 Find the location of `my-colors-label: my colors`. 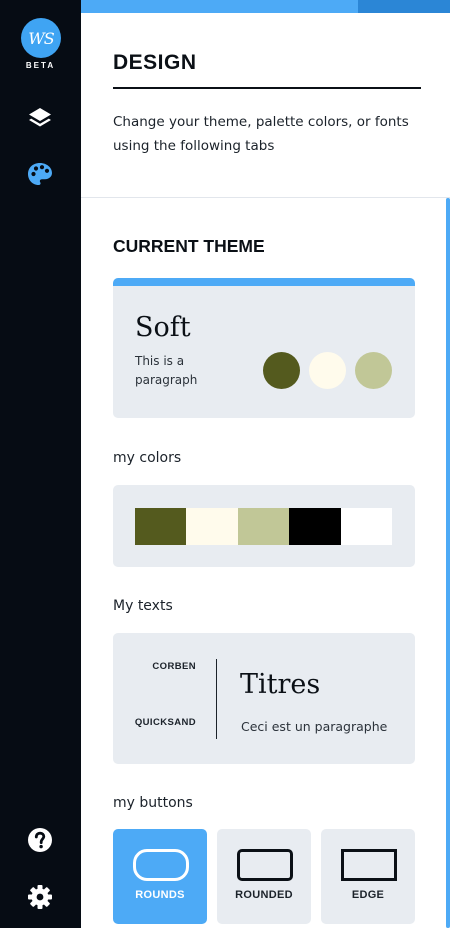

my-colors-label: my colors is located at coordinates (147, 458).